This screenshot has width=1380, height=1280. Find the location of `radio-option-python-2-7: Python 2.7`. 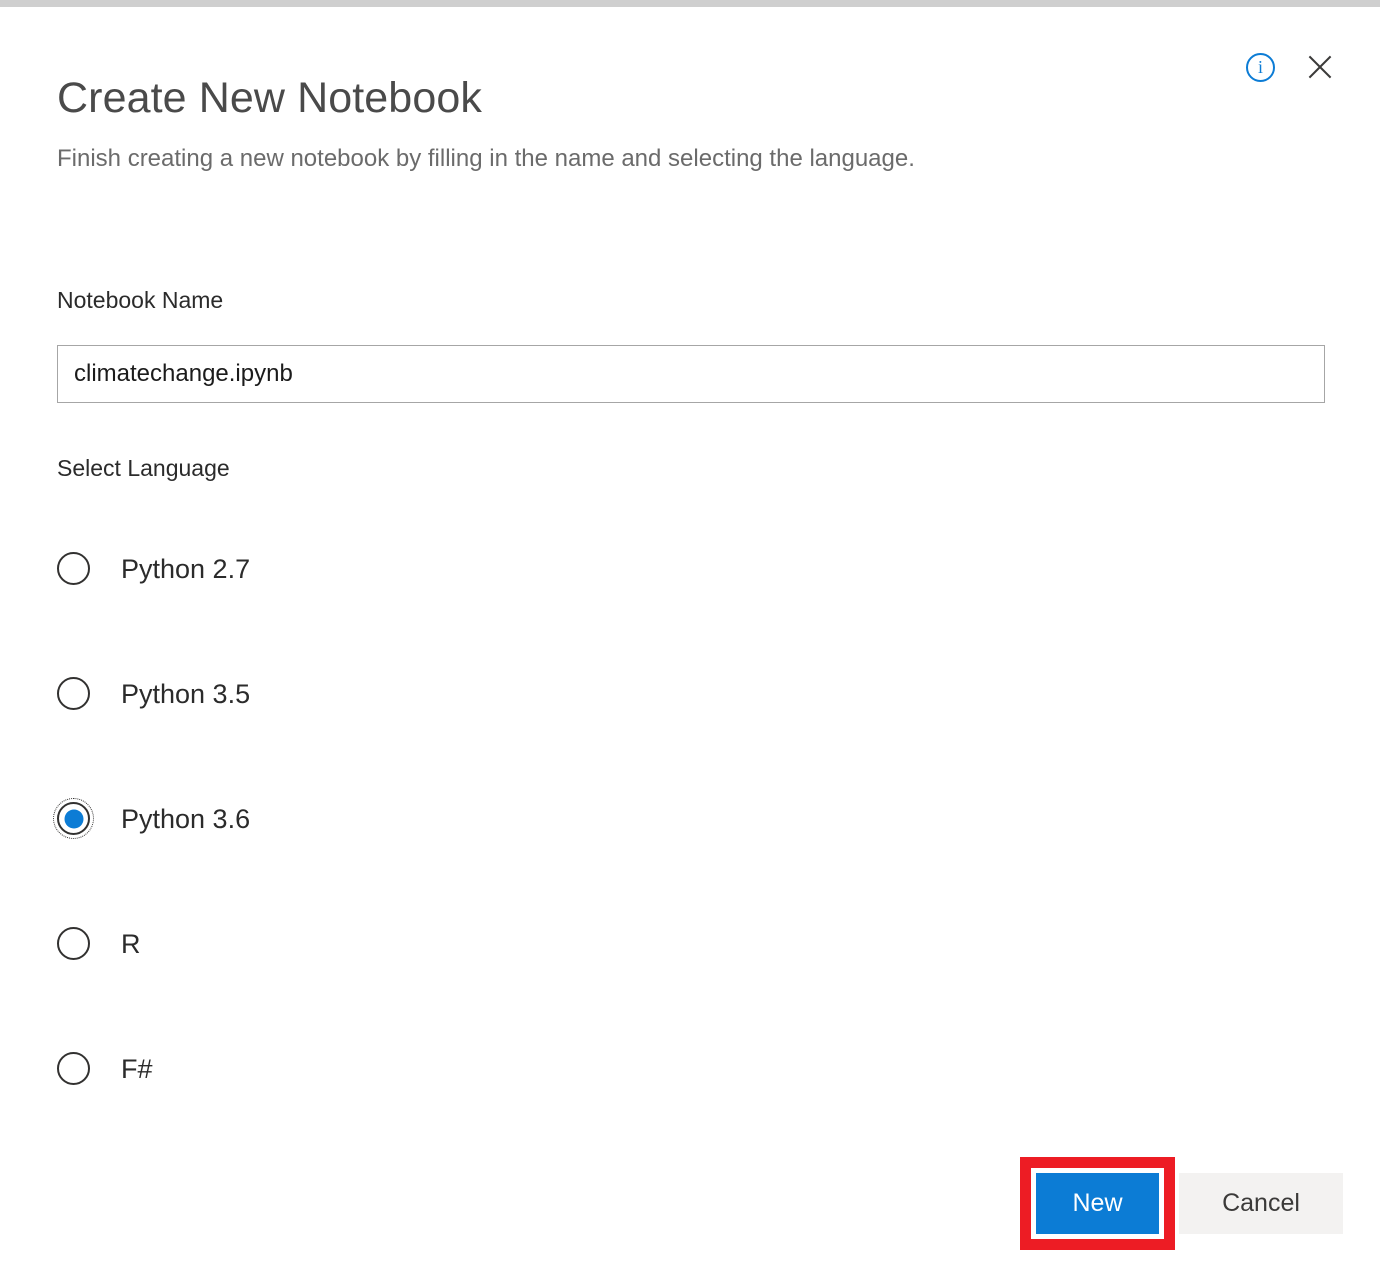

radio-option-python-2-7: Python 2.7 is located at coordinates (357, 602).